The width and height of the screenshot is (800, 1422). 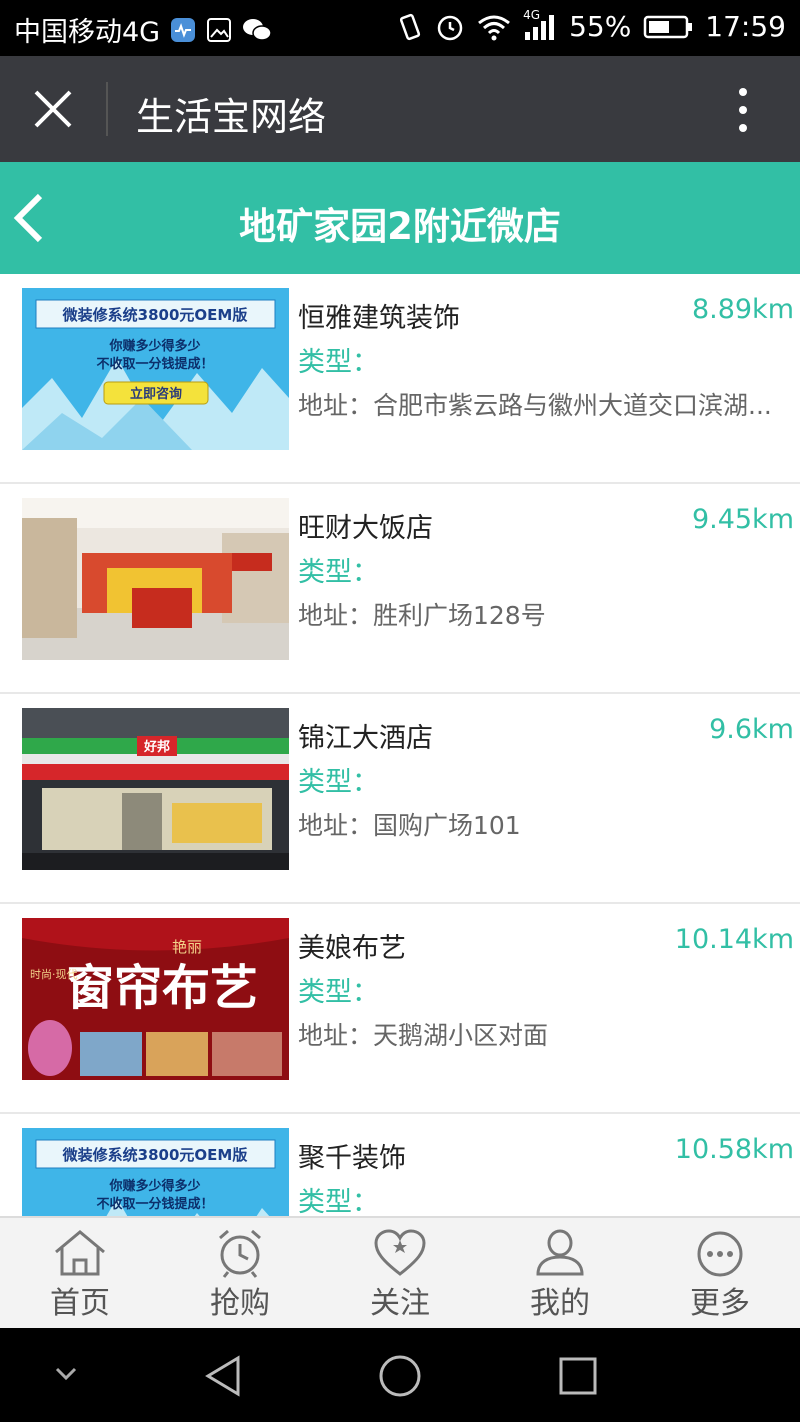 I want to click on app-bar: 生活宝网络, so click(x=400, y=109).